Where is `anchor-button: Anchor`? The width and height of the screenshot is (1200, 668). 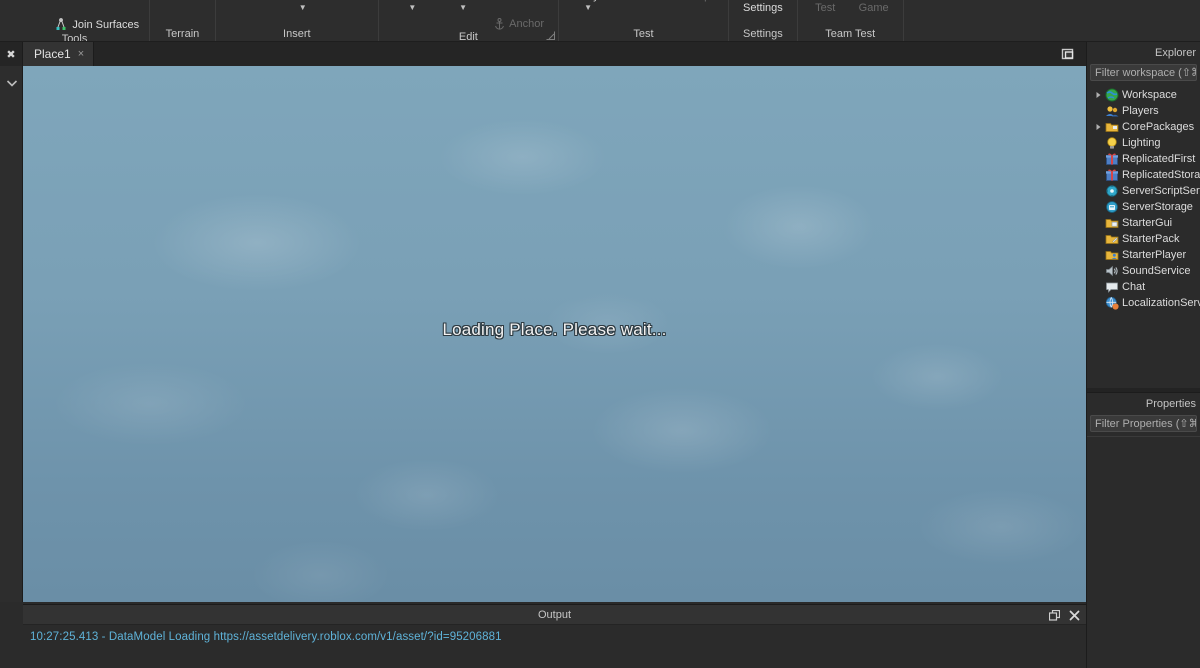 anchor-button: Anchor is located at coordinates (519, 24).